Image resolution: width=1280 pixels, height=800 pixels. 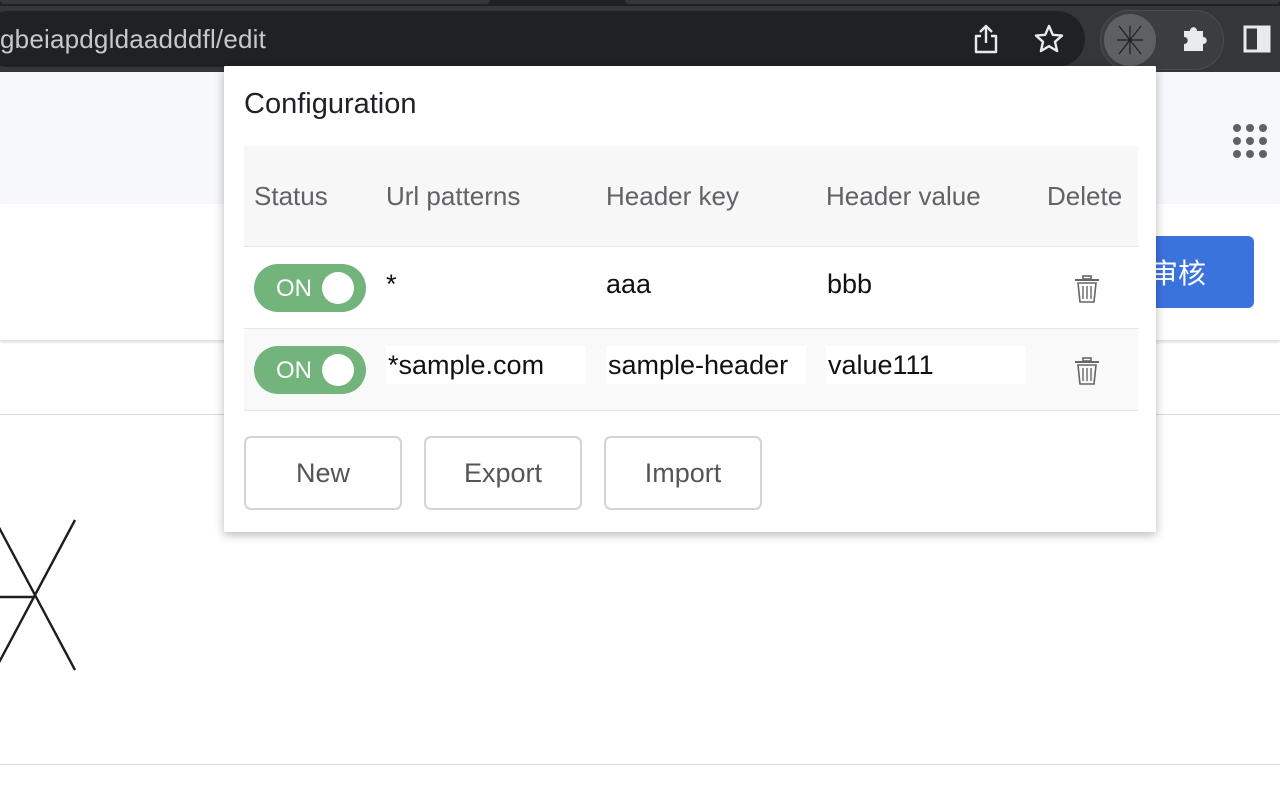 What do you see at coordinates (330, 104) in the screenshot?
I see `popup-title: Configuration` at bounding box center [330, 104].